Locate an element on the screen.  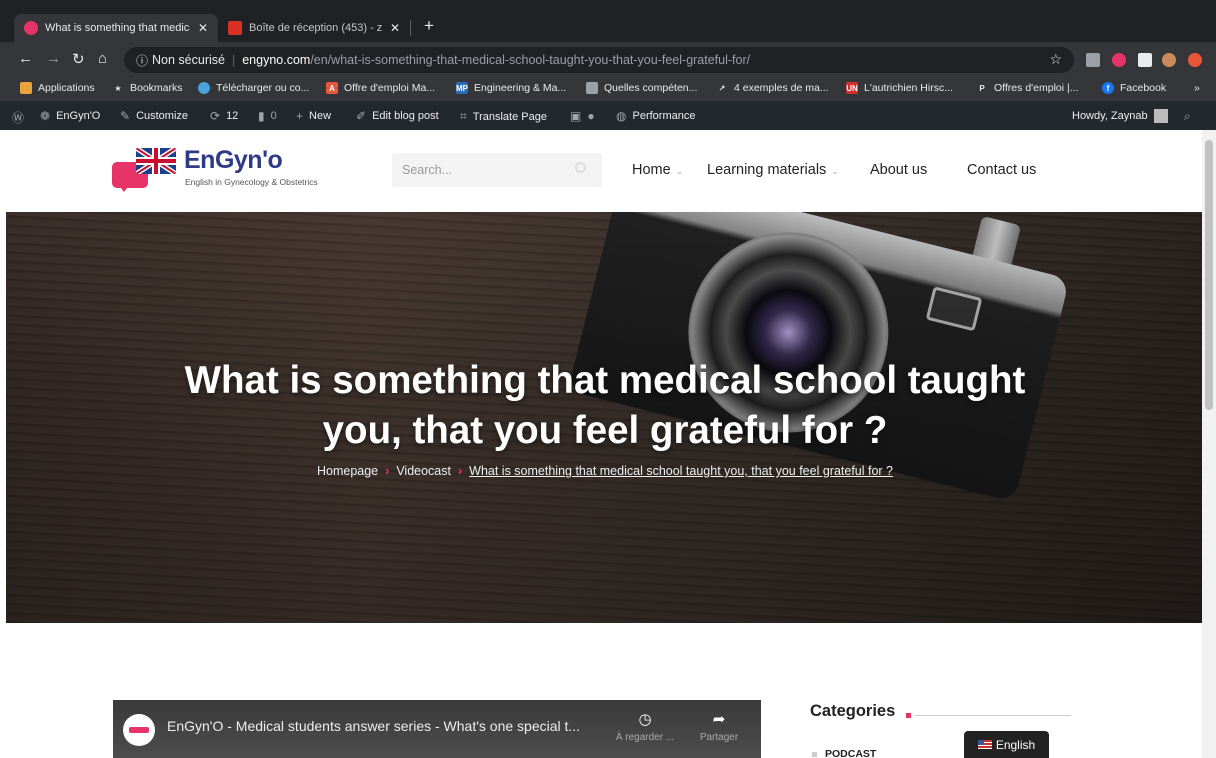
bullet-icon is located at coordinates (814, 754).